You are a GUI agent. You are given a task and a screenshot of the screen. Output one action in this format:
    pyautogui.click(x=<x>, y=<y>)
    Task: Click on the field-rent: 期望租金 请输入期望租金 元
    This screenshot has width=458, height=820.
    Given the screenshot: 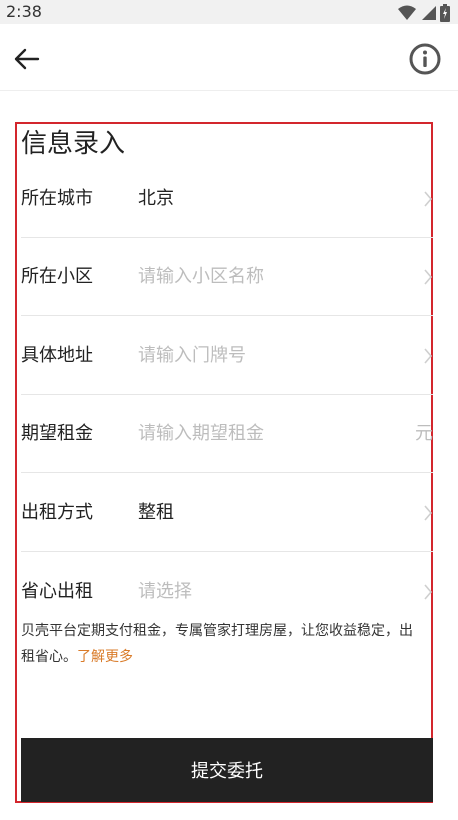 What is the action you would take?
    pyautogui.click(x=227, y=434)
    